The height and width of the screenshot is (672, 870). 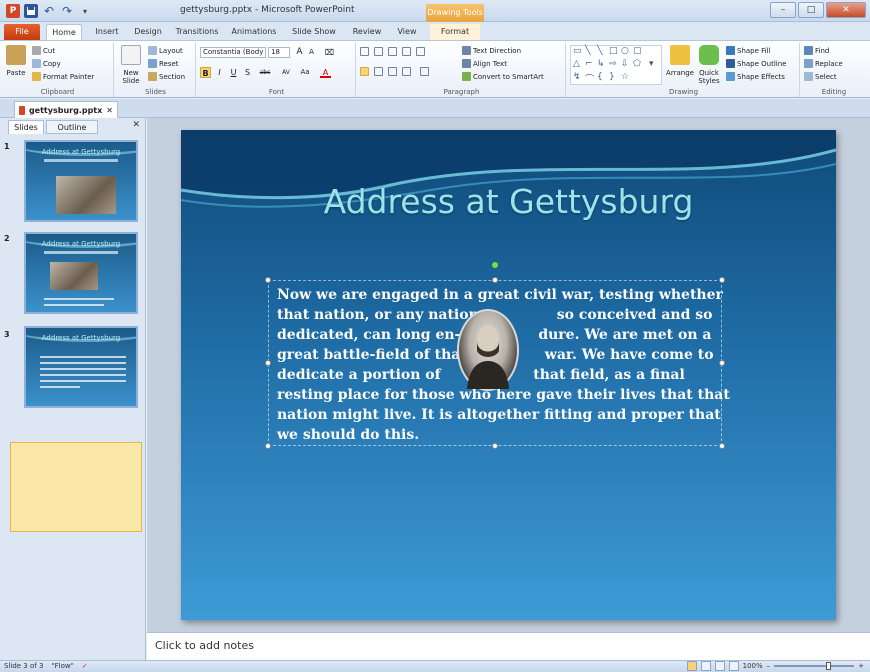 What do you see at coordinates (733, 666) in the screenshot?
I see `slide-show-view-button` at bounding box center [733, 666].